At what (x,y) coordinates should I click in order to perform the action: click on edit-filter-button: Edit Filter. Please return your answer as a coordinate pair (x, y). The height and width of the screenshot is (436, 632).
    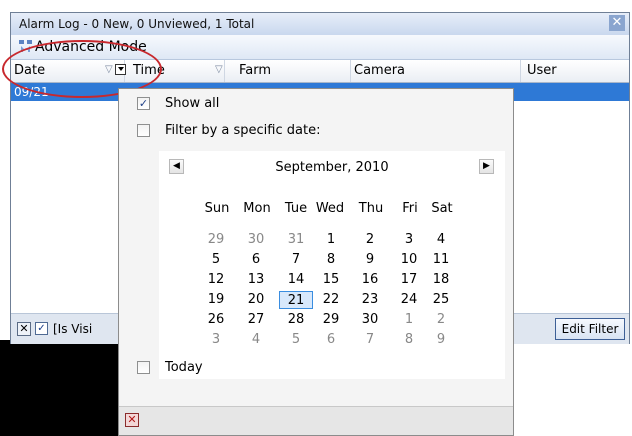
    Looking at the image, I should click on (590, 329).